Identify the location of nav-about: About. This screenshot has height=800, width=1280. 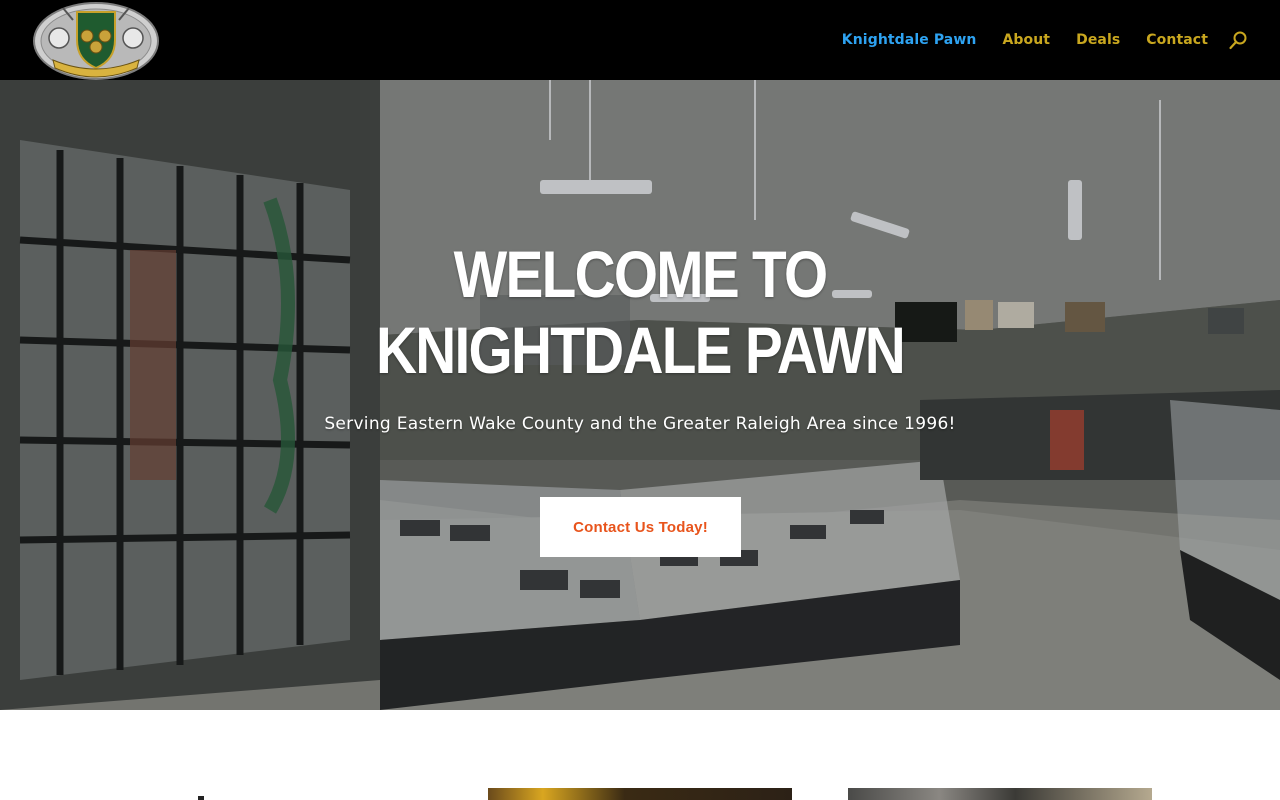
(1026, 40).